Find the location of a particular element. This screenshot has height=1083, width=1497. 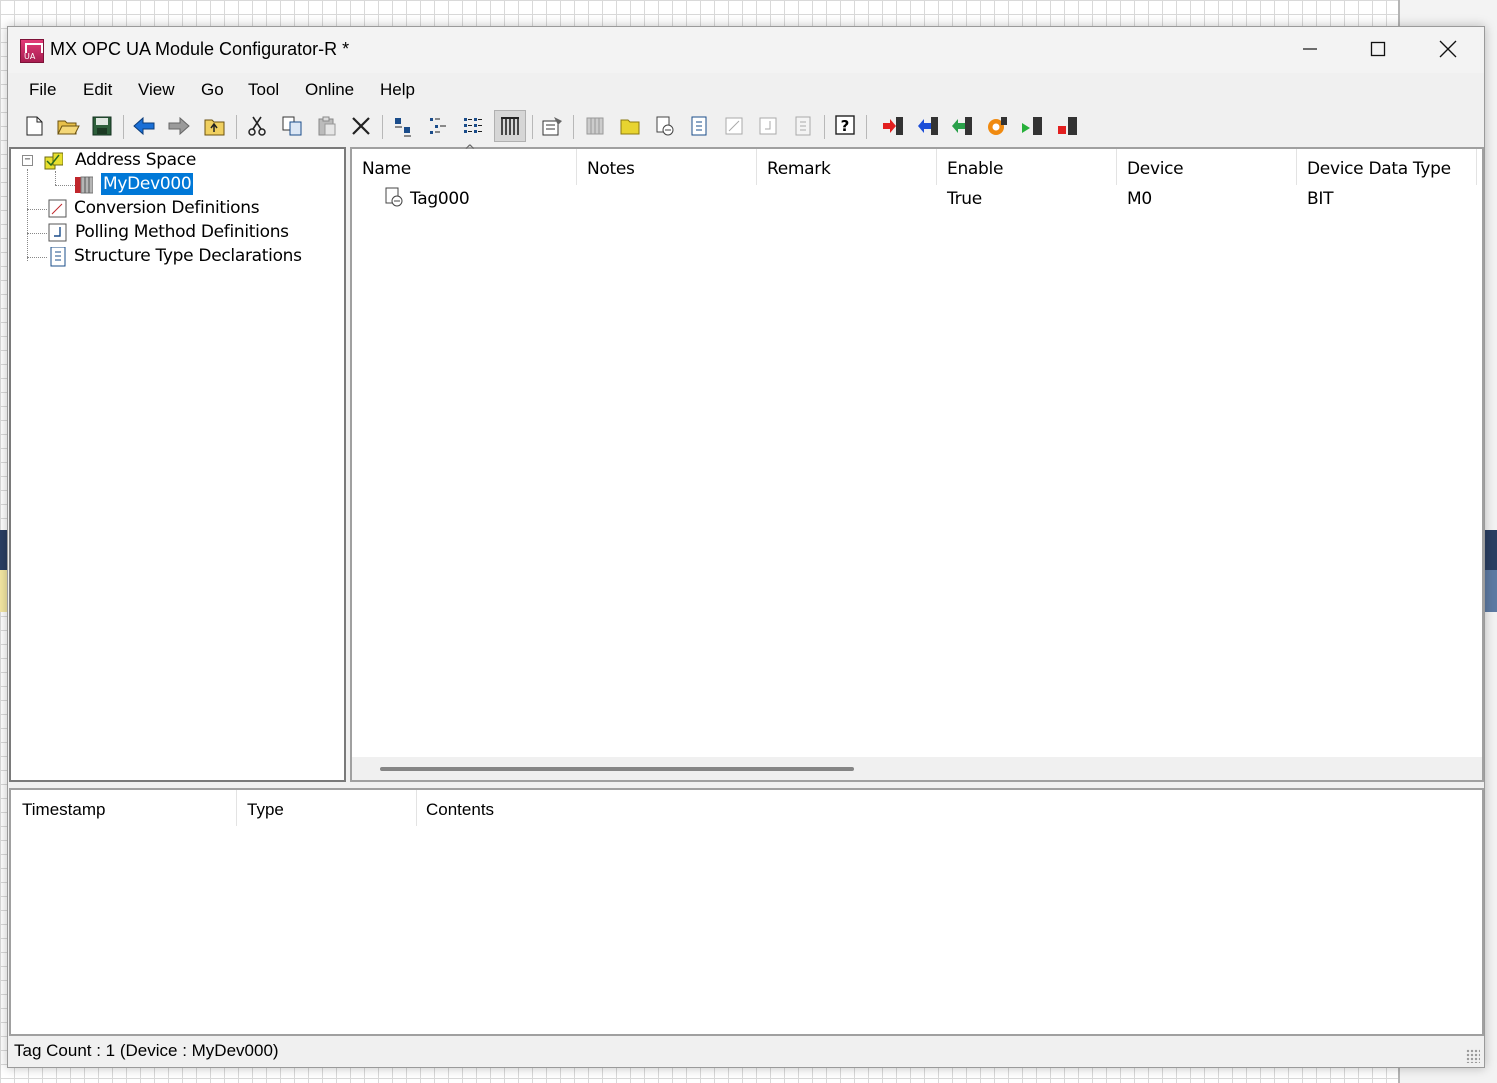

structure-icon is located at coordinates (58, 257).